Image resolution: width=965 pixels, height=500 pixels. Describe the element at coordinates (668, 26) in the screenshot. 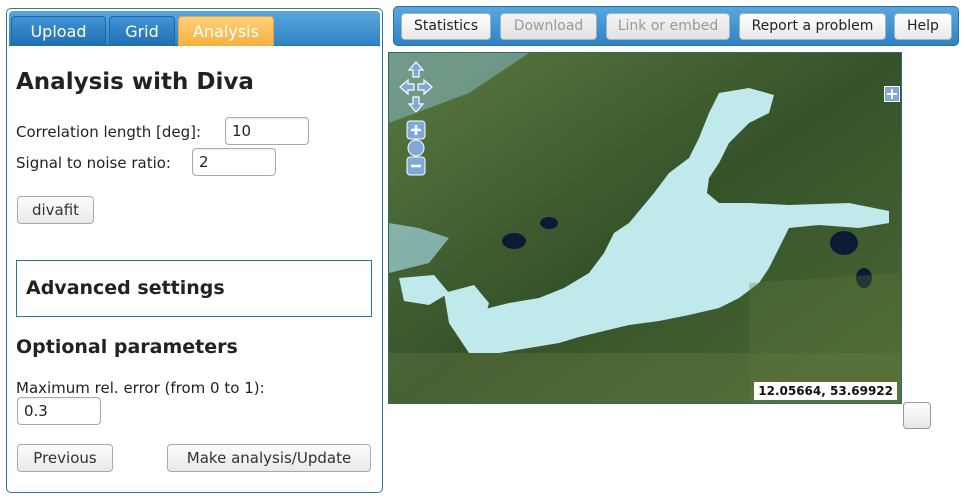

I see `link-or-embed-button: Link or embed` at that location.